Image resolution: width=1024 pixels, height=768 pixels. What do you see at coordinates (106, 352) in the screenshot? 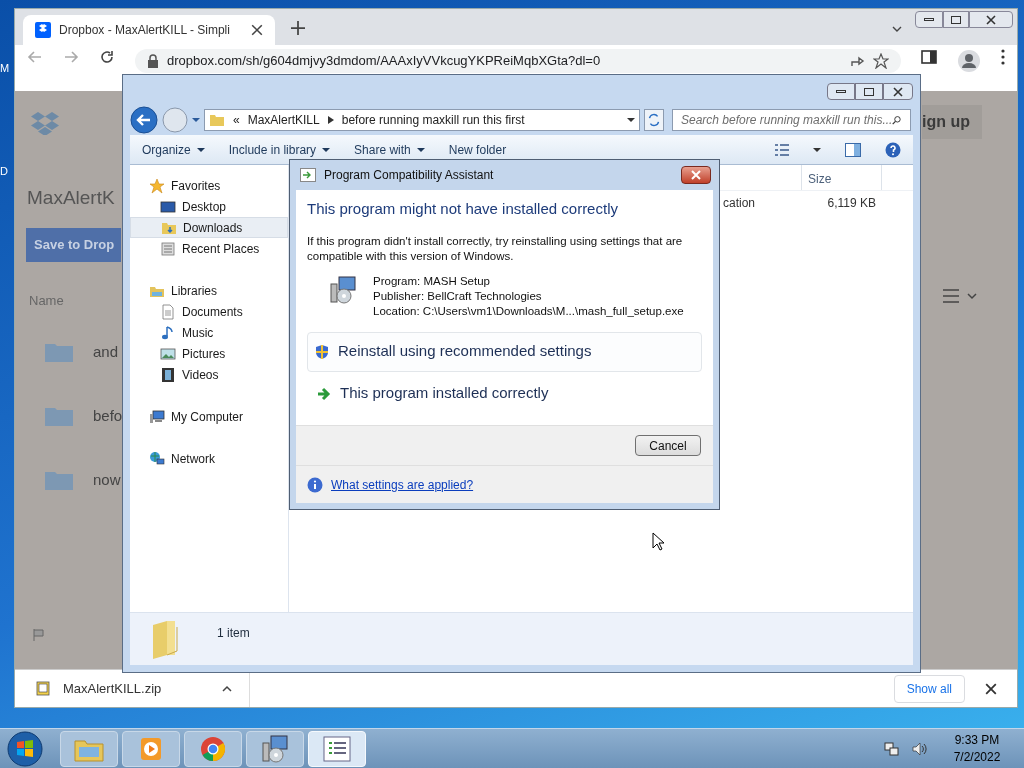
I see `file-name: and` at bounding box center [106, 352].